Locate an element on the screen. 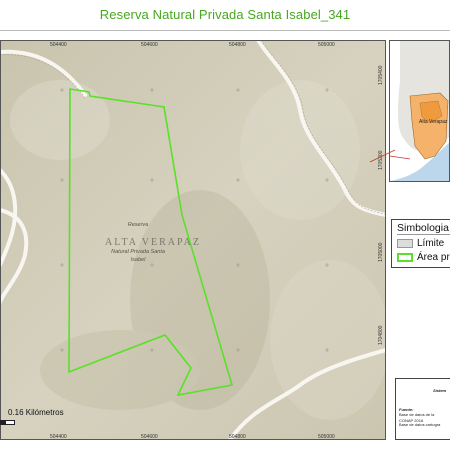 This screenshot has width=450, height=450. reserve-label-line3: Isabel is located at coordinates (138, 260).